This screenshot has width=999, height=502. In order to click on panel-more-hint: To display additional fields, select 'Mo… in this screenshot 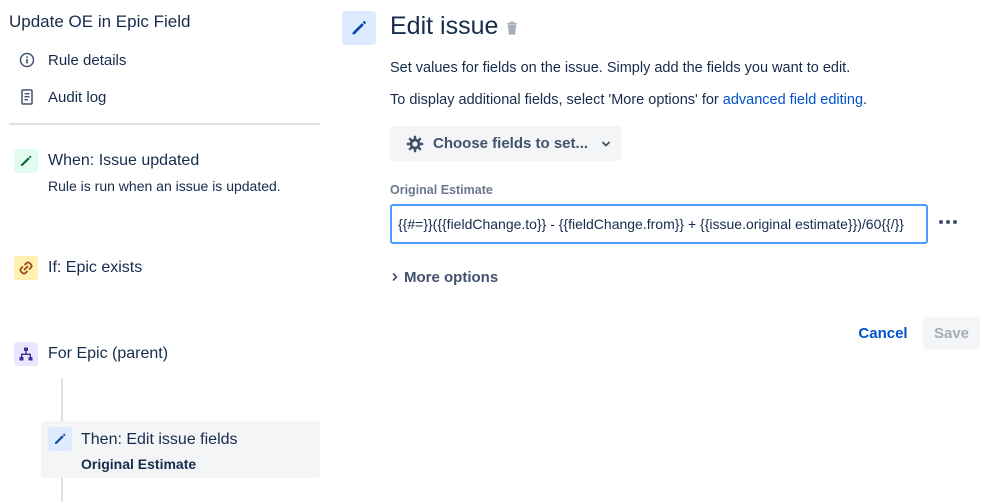, I will do `click(628, 100)`.